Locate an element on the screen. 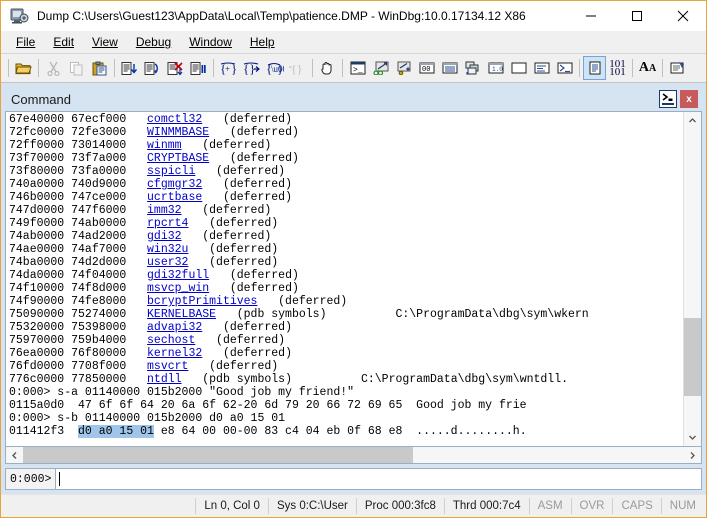 Image resolution: width=707 pixels, height=518 pixels. status-system: Sys 0:C:\User is located at coordinates (311, 506).